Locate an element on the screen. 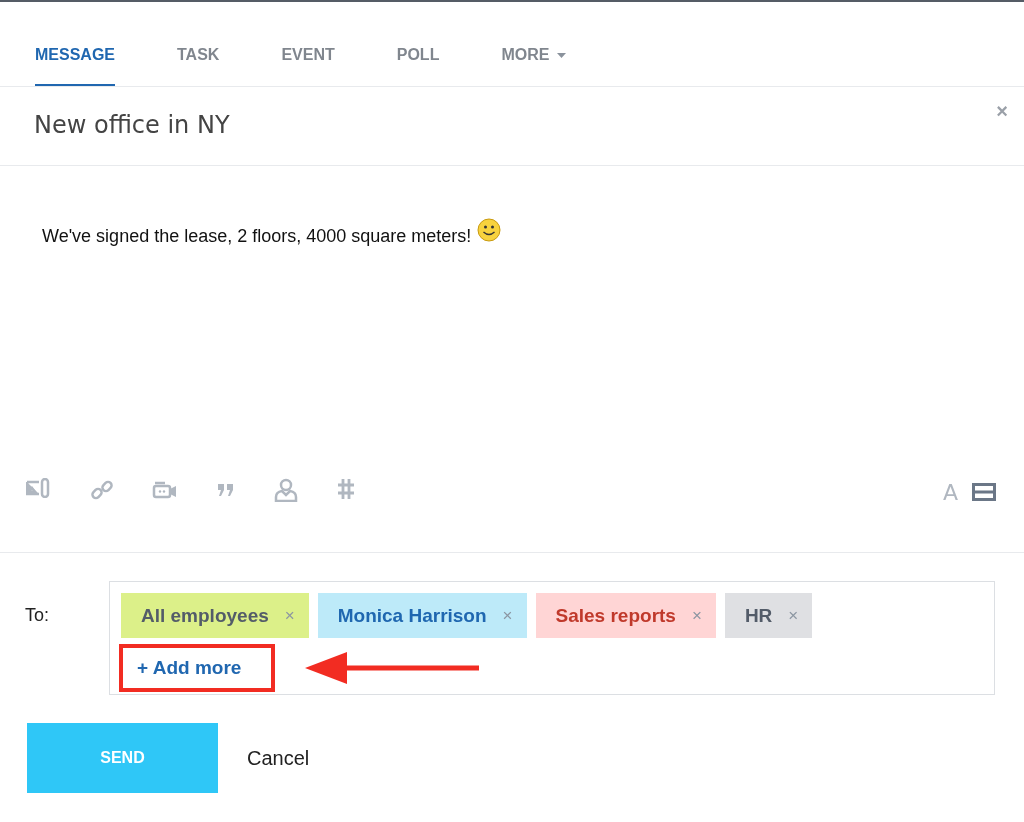 The width and height of the screenshot is (1024, 822). message-text: We've signed the lease, 2 floors, 4000 square meters! is located at coordinates (257, 236).